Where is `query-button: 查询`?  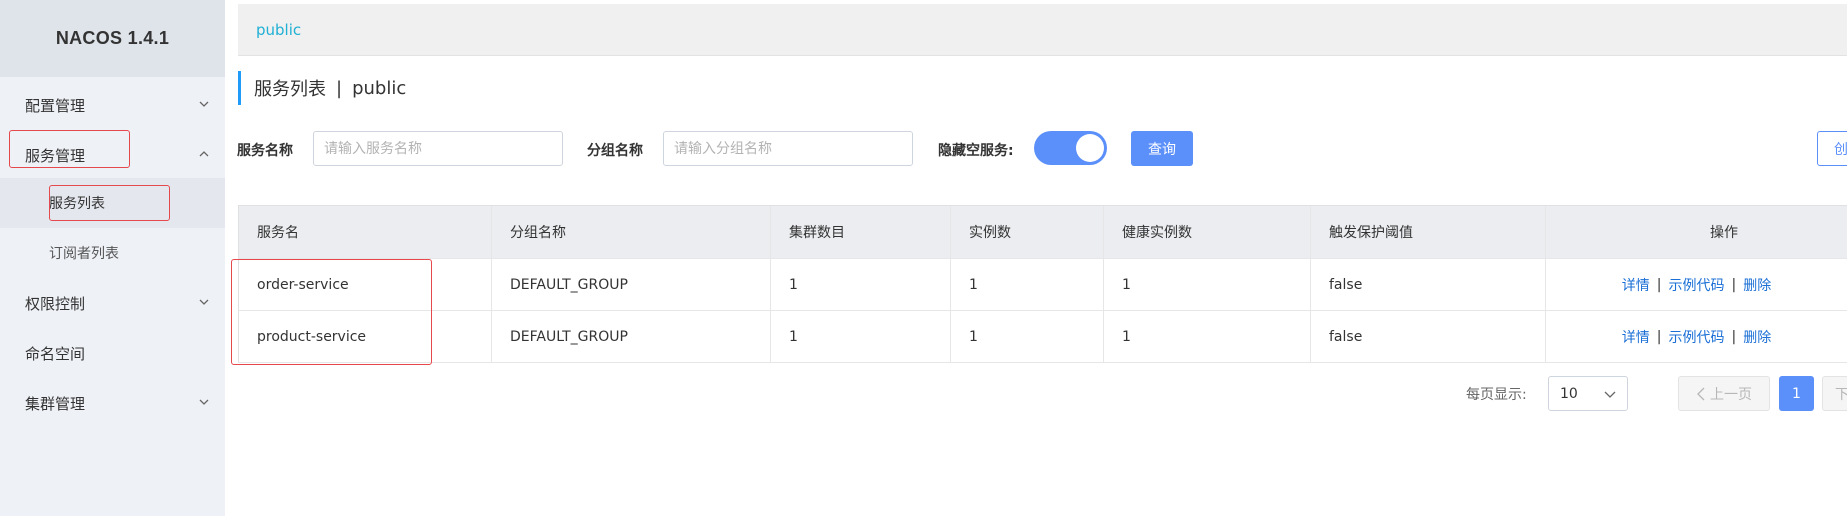 query-button: 查询 is located at coordinates (1162, 148).